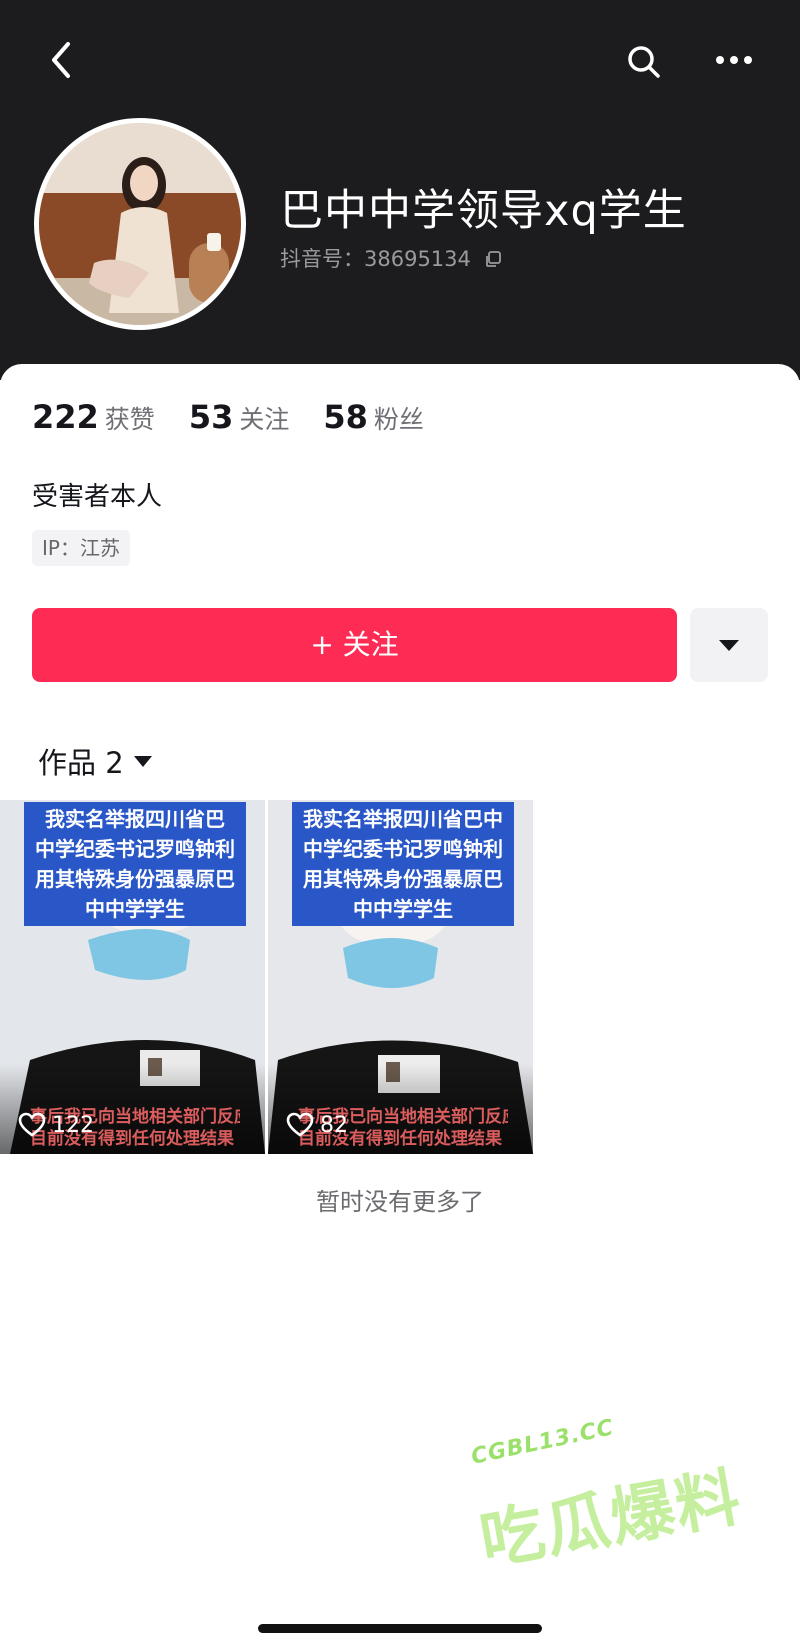  I want to click on search-icon, so click(644, 62).